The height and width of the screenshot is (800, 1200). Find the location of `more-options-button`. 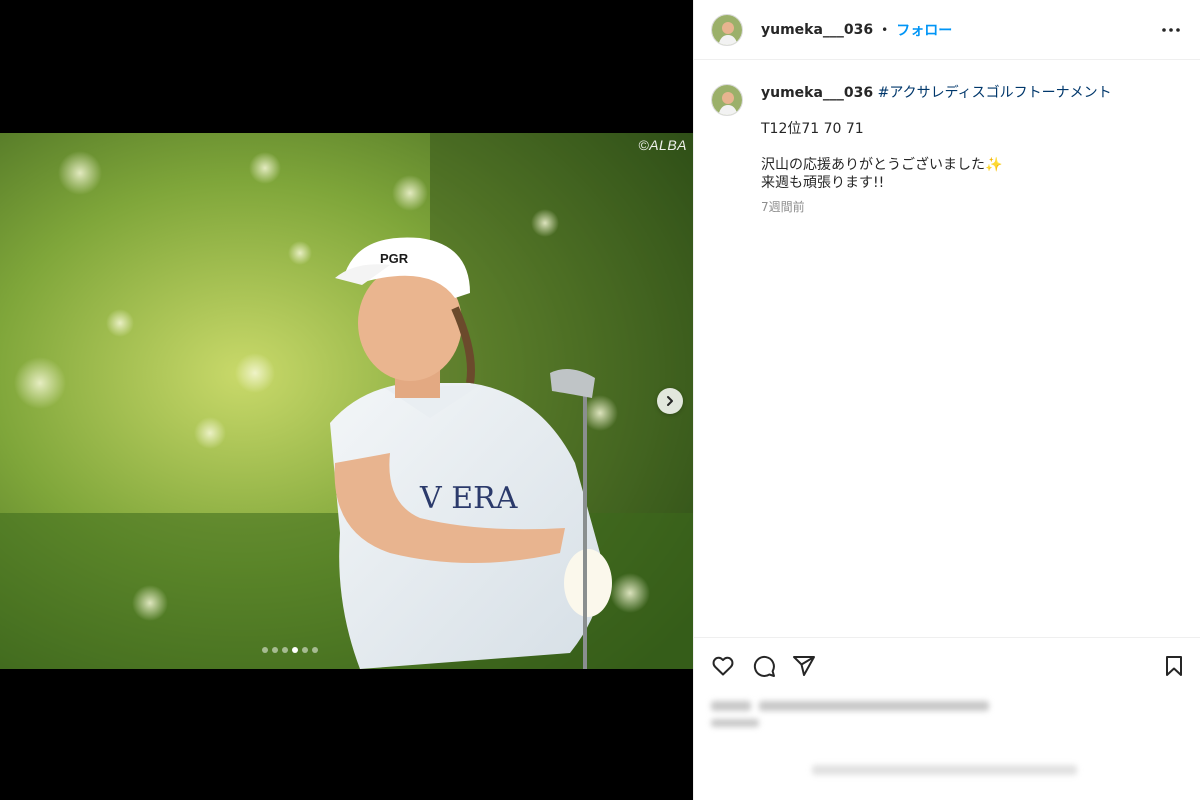

more-options-button is located at coordinates (1171, 30).